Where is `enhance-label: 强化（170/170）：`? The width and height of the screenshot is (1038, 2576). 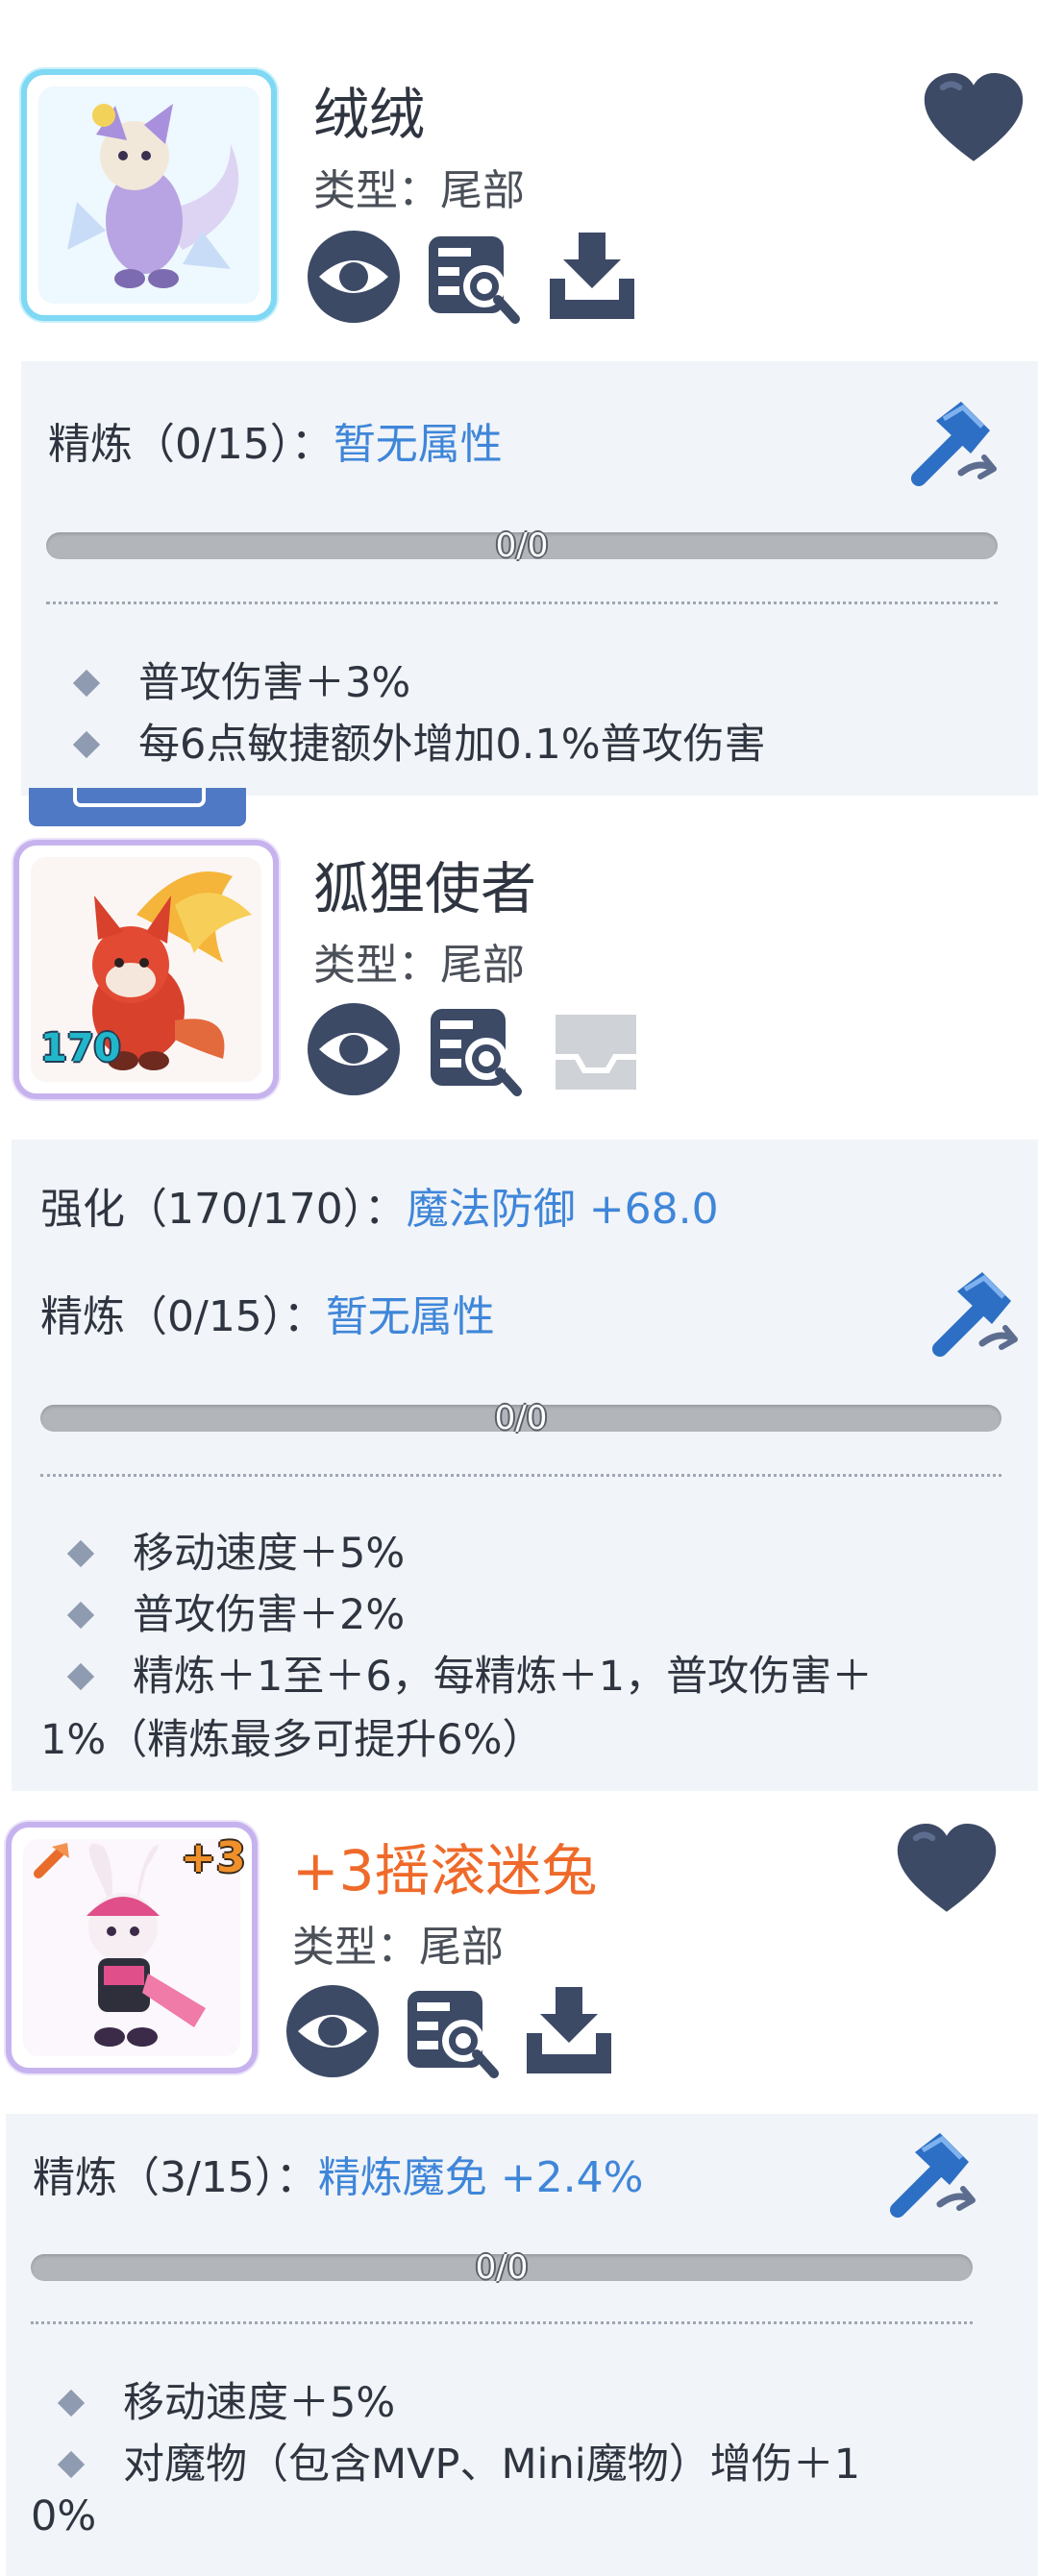
enhance-label: 强化（170/170）： is located at coordinates (223, 1209).